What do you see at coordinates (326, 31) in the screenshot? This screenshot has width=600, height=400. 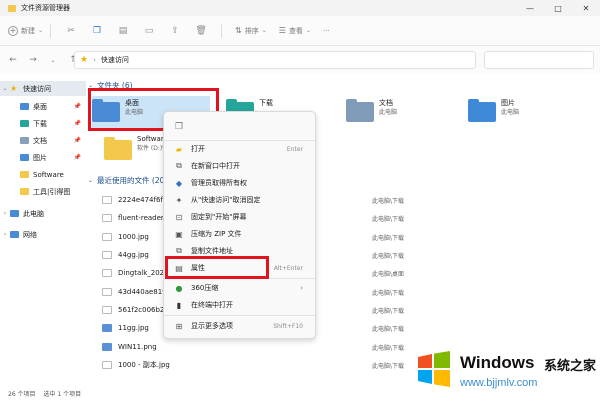 I see `more-button: ···` at bounding box center [326, 31].